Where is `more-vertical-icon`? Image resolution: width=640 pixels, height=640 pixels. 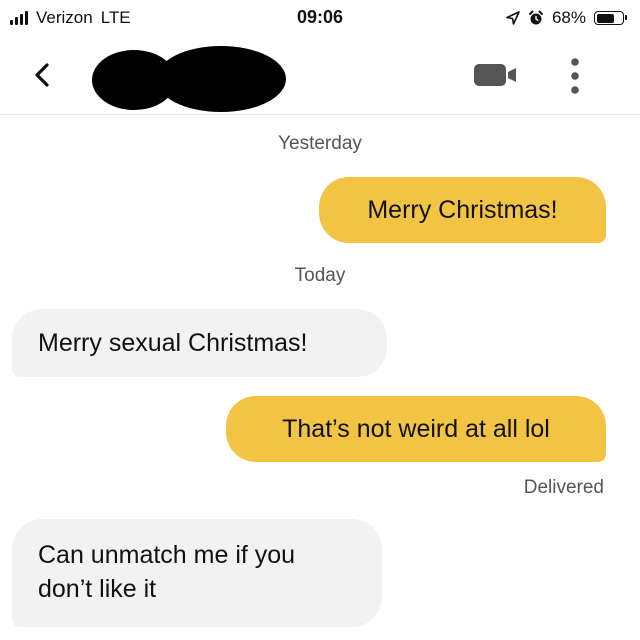
more-vertical-icon is located at coordinates (575, 76).